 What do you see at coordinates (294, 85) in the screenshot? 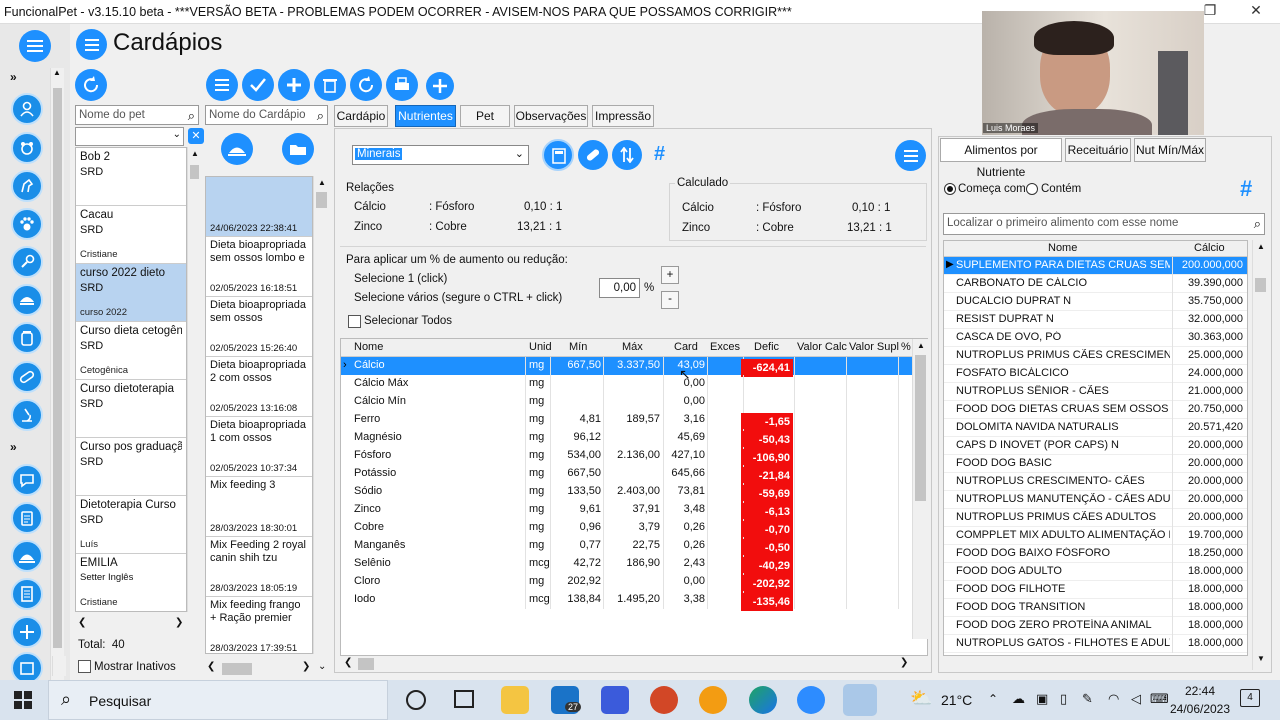
I see `add-button` at bounding box center [294, 85].